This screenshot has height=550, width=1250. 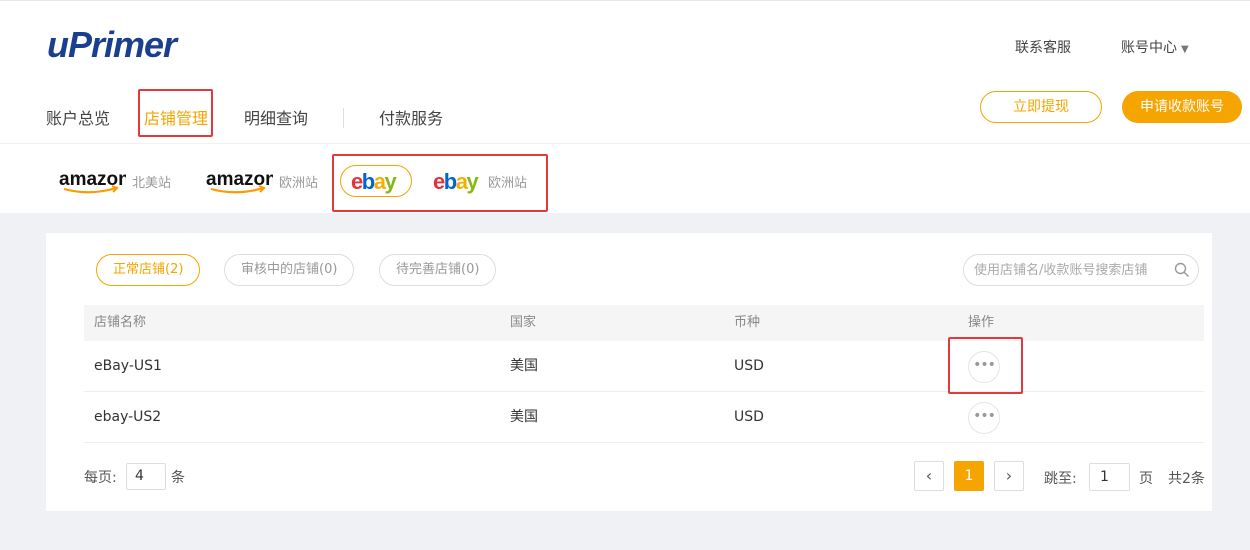 What do you see at coordinates (644, 323) in the screenshot?
I see `table-header: 店铺名称 国家 币种 操作` at bounding box center [644, 323].